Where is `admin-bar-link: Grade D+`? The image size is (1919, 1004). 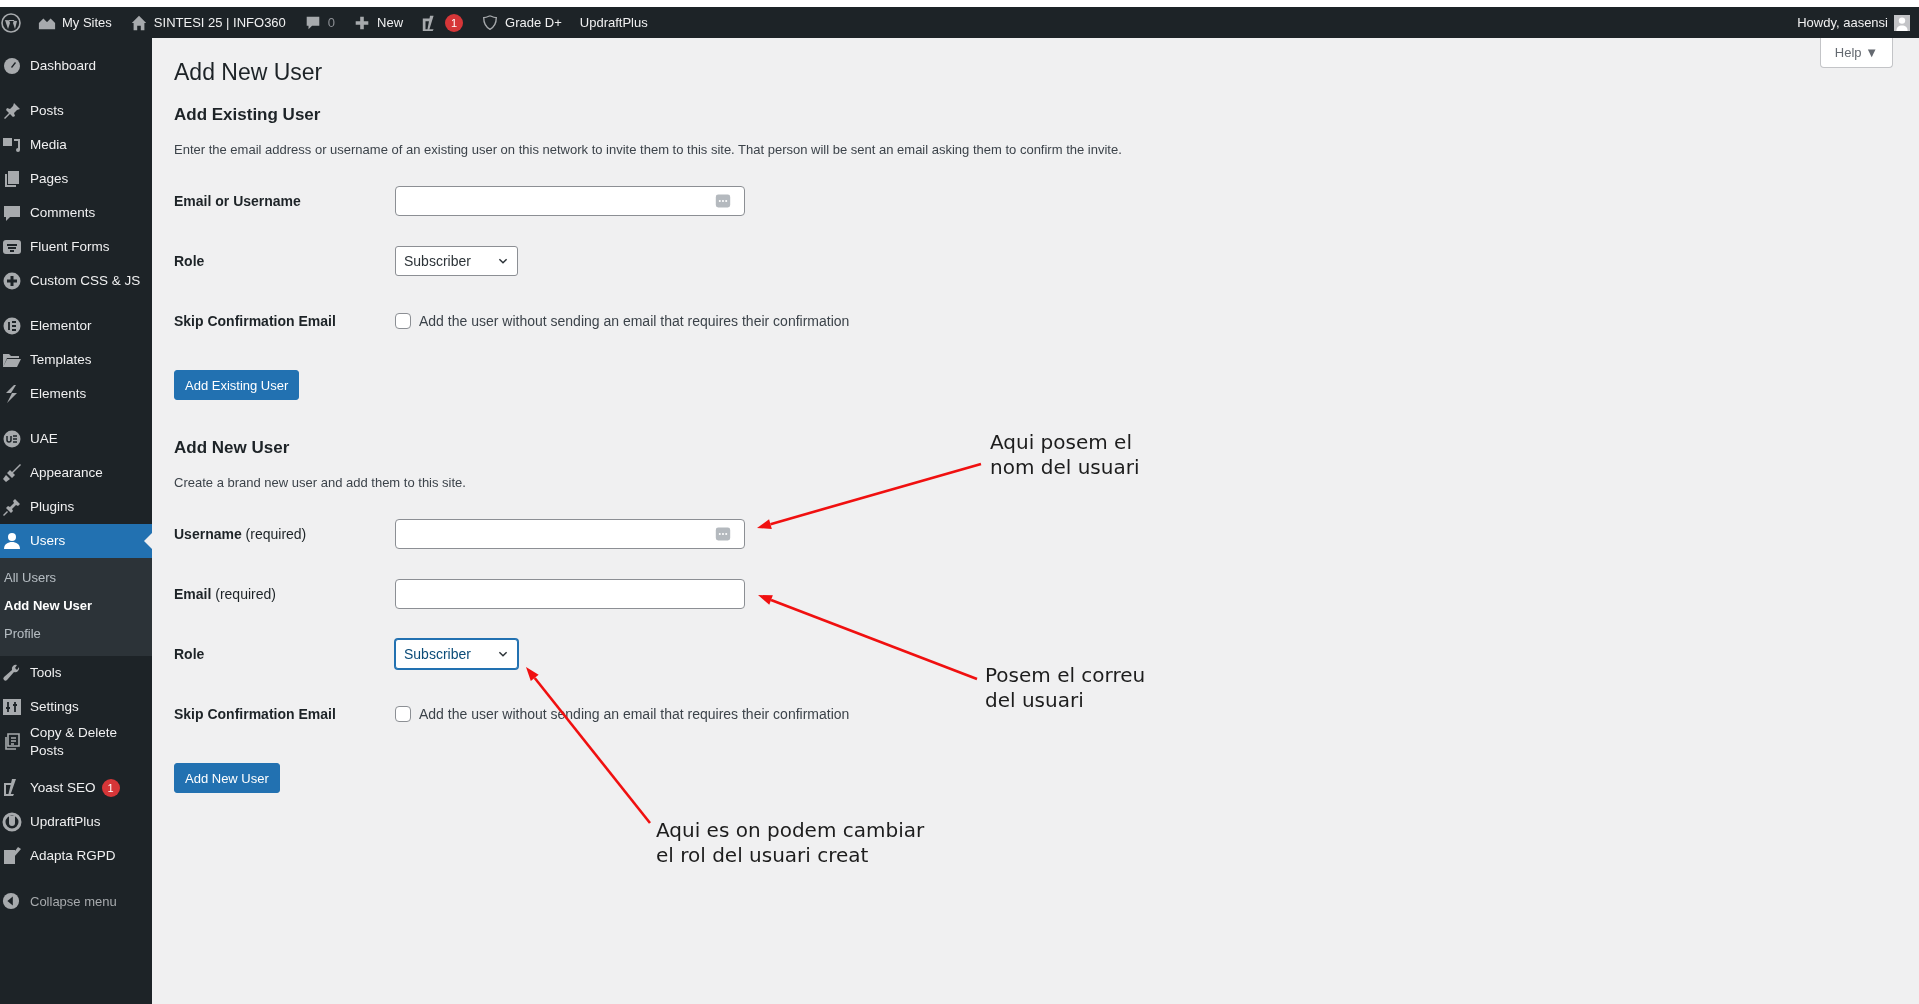
admin-bar-link: Grade D+ is located at coordinates (521, 22).